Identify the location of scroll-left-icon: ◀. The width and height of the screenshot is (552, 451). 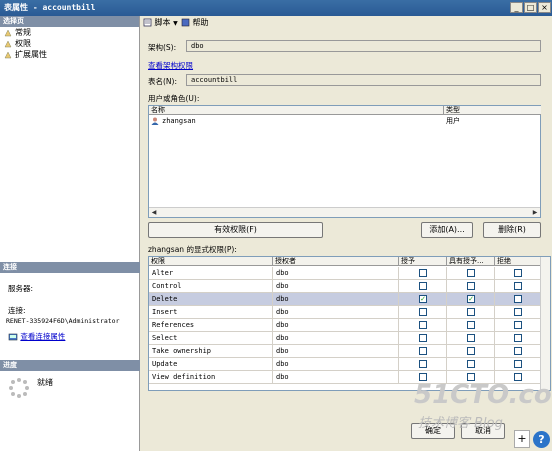
(154, 213).